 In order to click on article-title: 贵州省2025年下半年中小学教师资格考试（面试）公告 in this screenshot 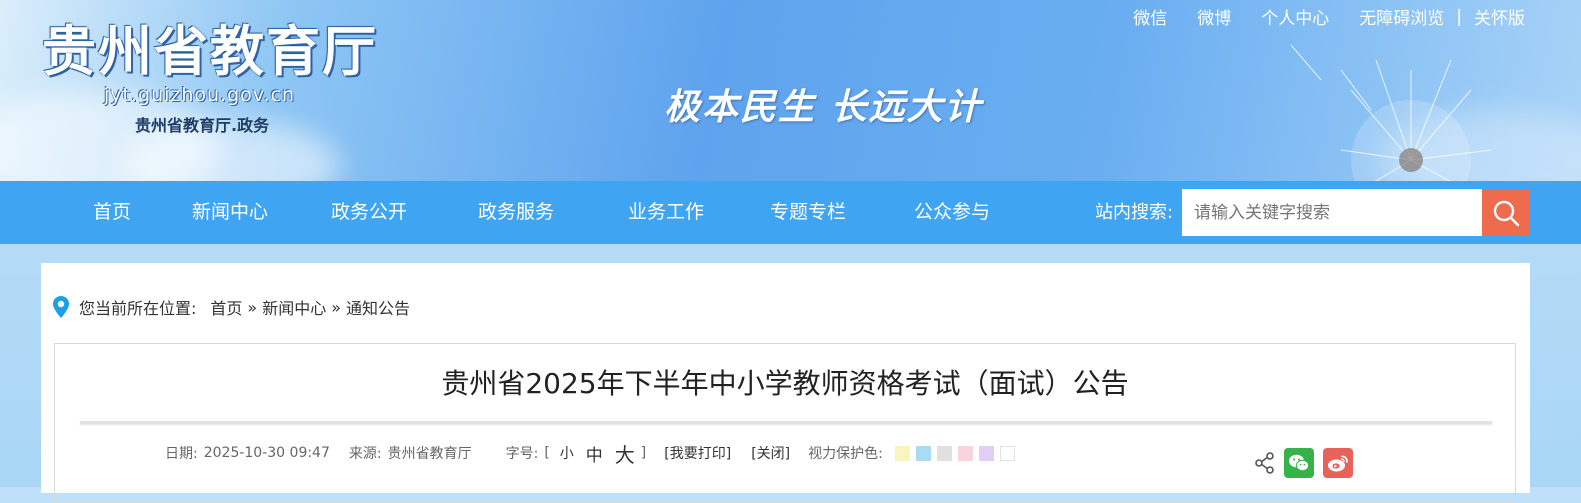, I will do `click(785, 383)`.